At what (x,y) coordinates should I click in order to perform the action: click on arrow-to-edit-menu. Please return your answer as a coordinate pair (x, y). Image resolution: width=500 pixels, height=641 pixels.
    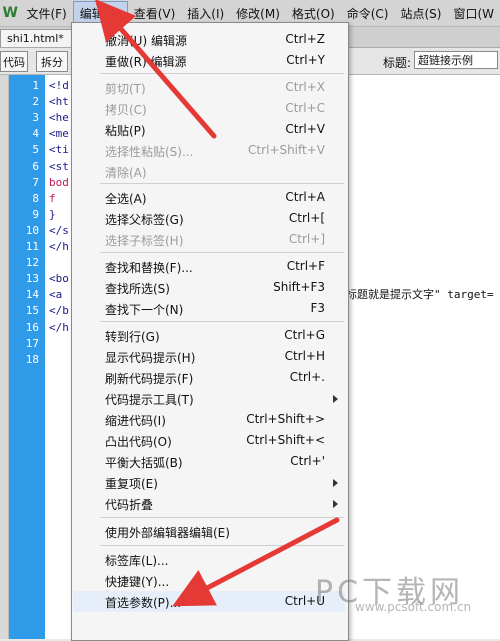
    Looking at the image, I should click on (155, 69).